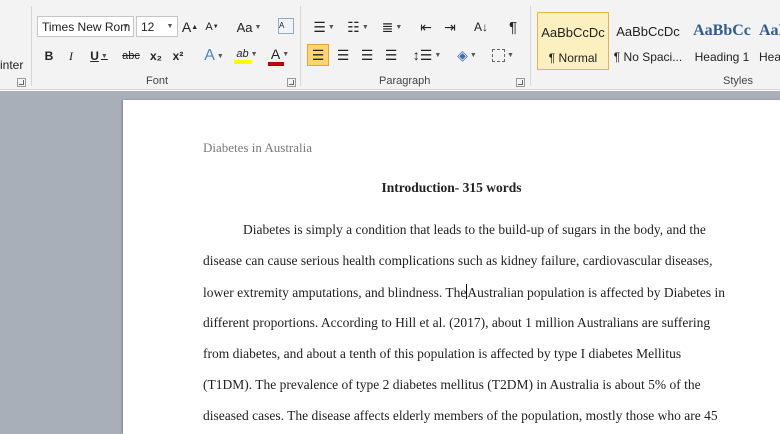 The height and width of the screenshot is (434, 780). Describe the element at coordinates (319, 26) in the screenshot. I see `bullets-icon: ☰` at that location.